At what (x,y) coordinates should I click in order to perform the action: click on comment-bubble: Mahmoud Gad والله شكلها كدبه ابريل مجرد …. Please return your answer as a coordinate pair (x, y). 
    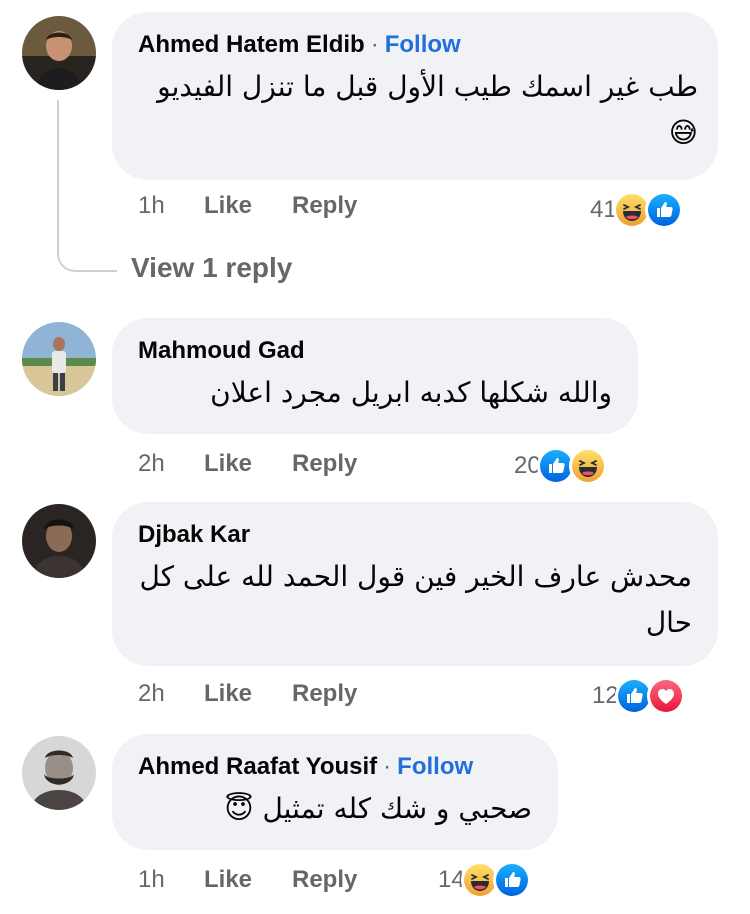
    Looking at the image, I should click on (375, 376).